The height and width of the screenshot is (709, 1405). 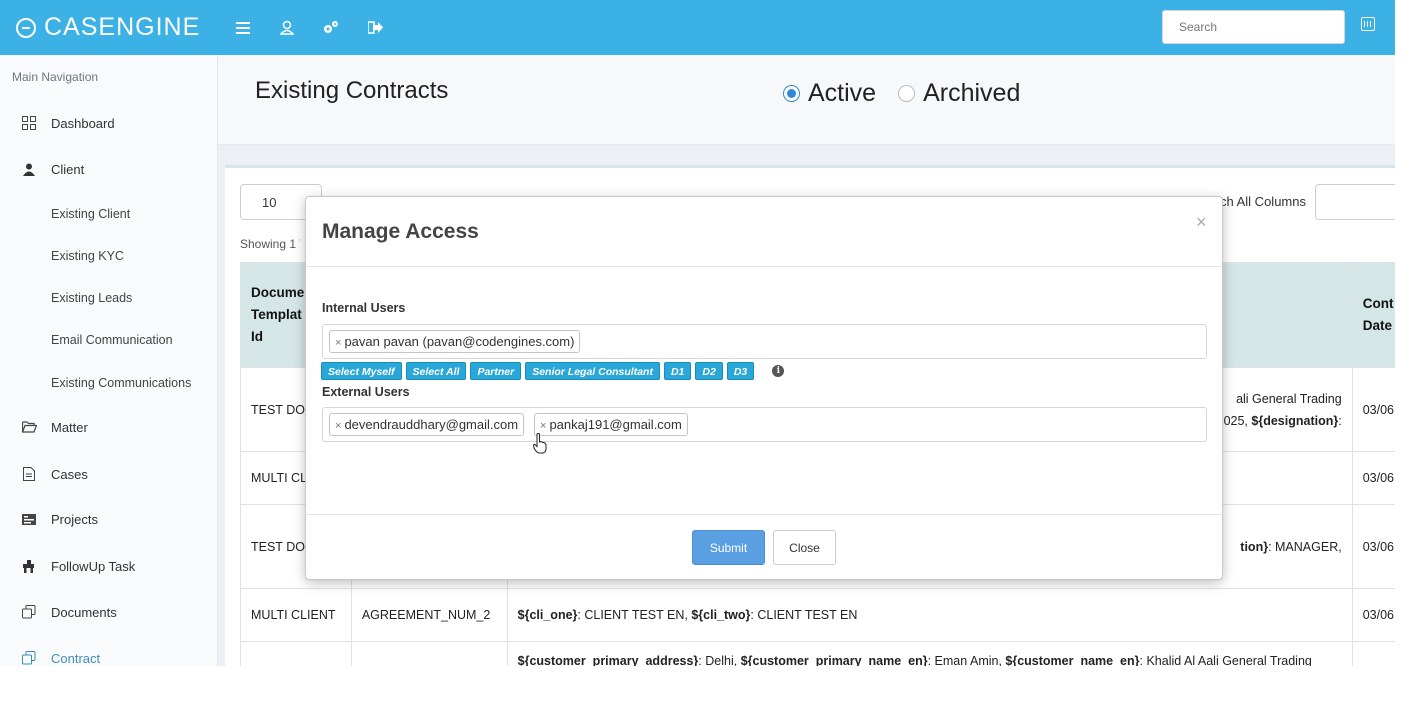 What do you see at coordinates (1072, 660) in the screenshot?
I see `placeholder-key: ${customer_name_en}` at bounding box center [1072, 660].